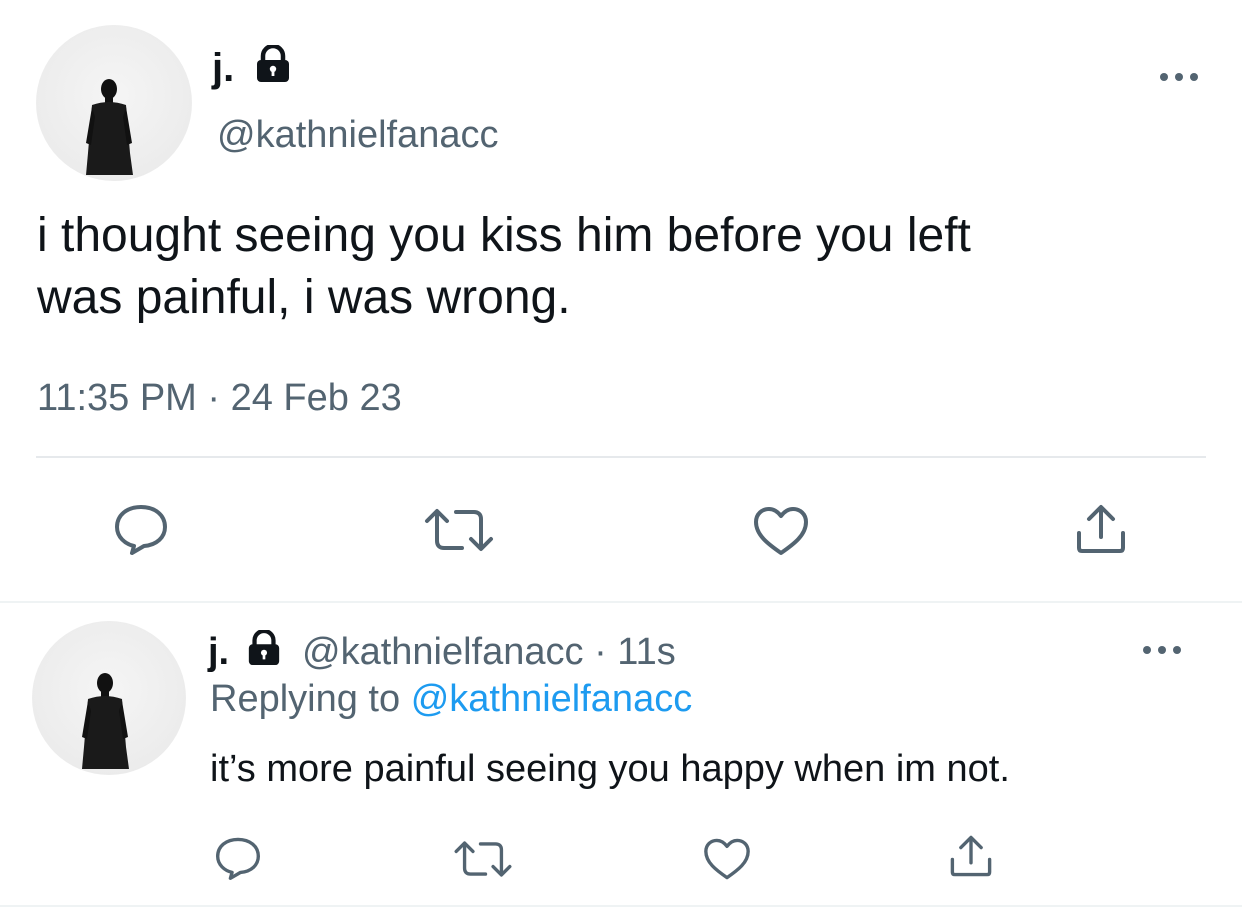 The image size is (1242, 909). What do you see at coordinates (219, 398) in the screenshot?
I see `main-timestamp: 11:35 PM · 24 Feb 23` at bounding box center [219, 398].